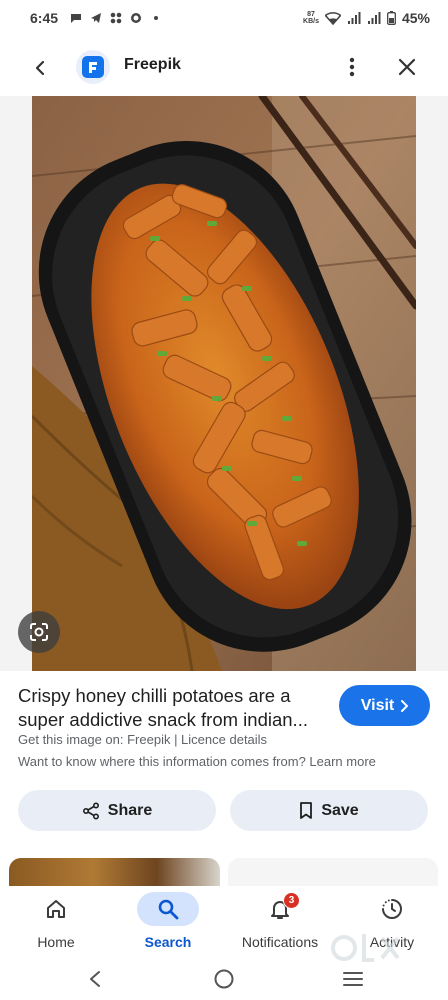  I want to click on whatsapp-icon, so click(136, 18).